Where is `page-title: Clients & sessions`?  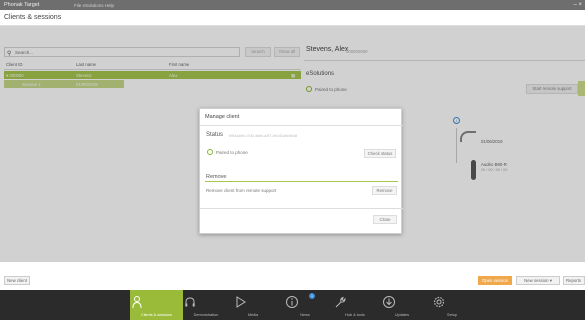 page-title: Clients & sessions is located at coordinates (33, 17).